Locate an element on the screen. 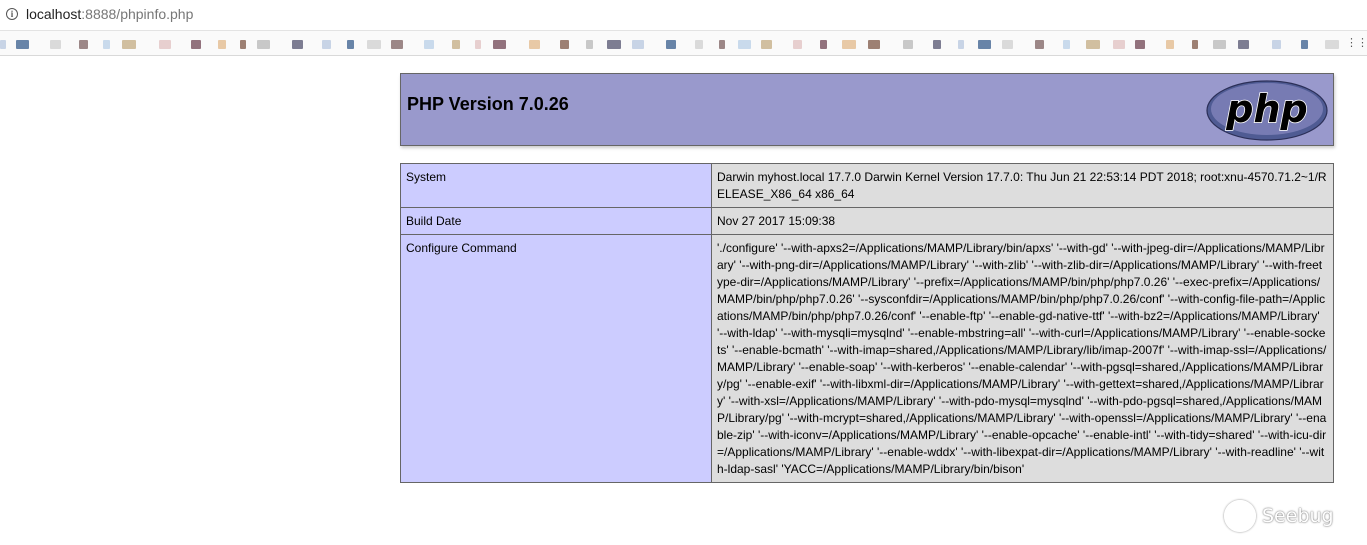 Image resolution: width=1367 pixels, height=545 pixels. bookmarks-bar is located at coordinates (683, 43).